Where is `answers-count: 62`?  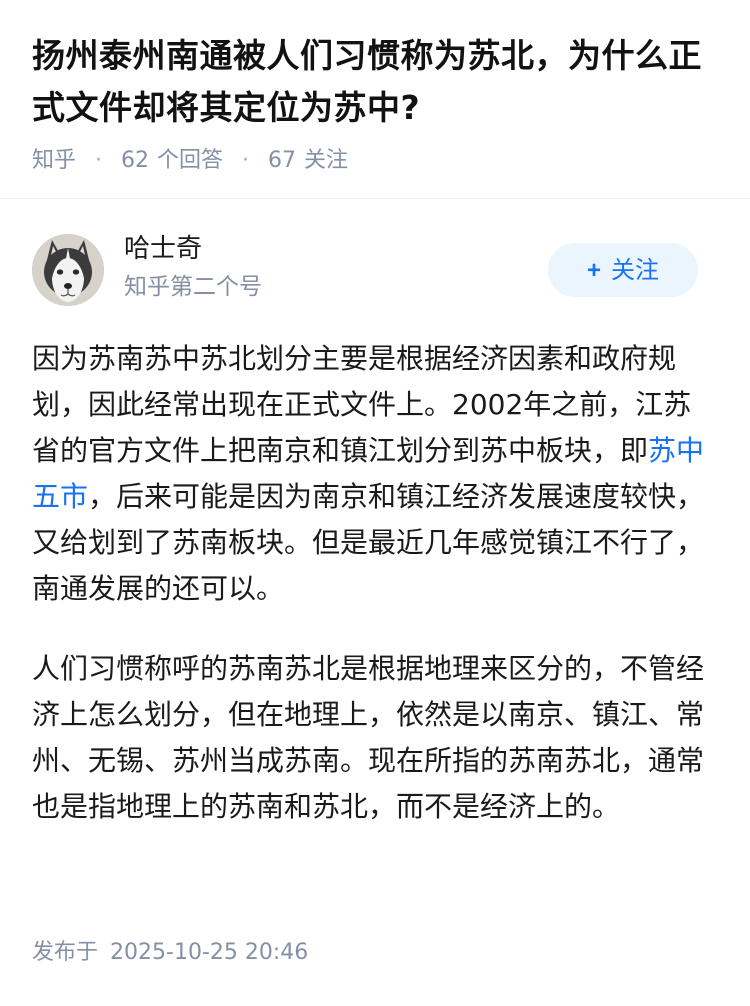
answers-count: 62 is located at coordinates (135, 160).